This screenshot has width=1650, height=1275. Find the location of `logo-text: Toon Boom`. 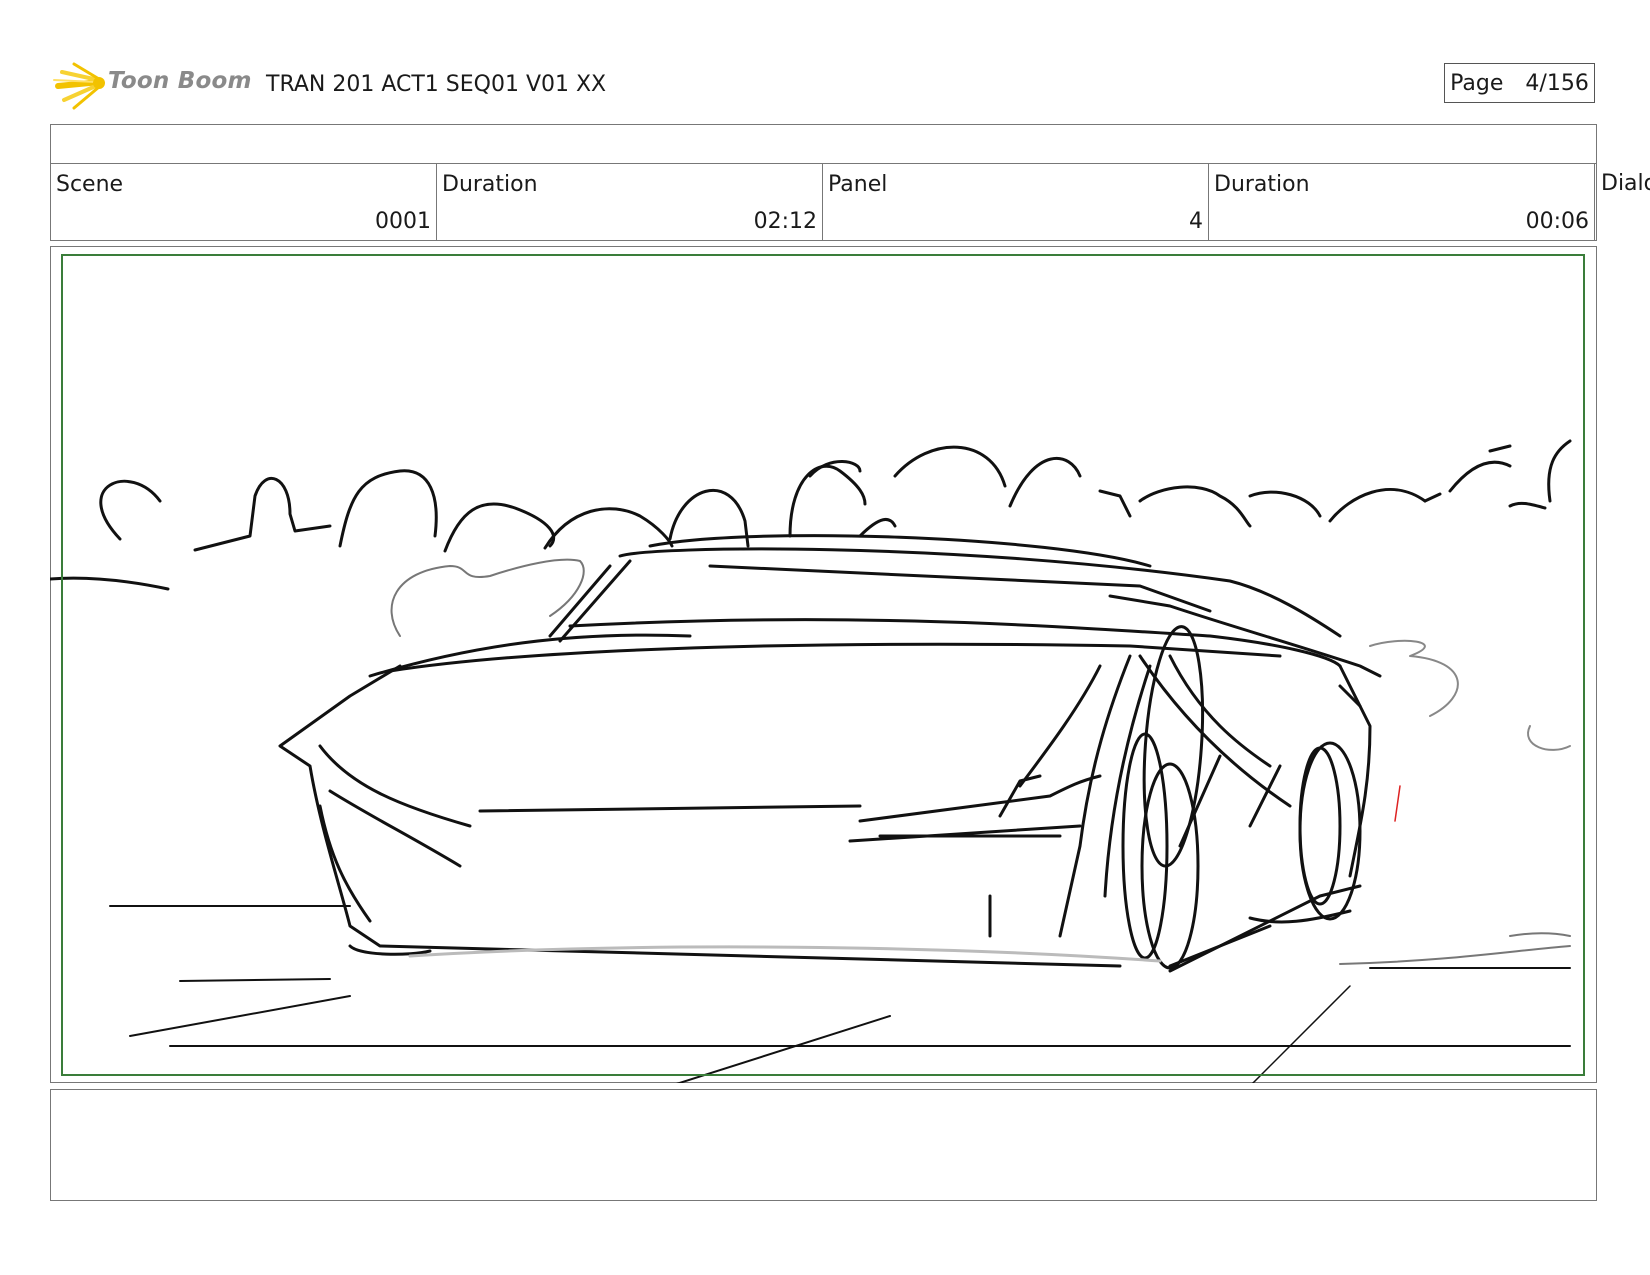

logo-text: Toon Boom is located at coordinates (180, 81).